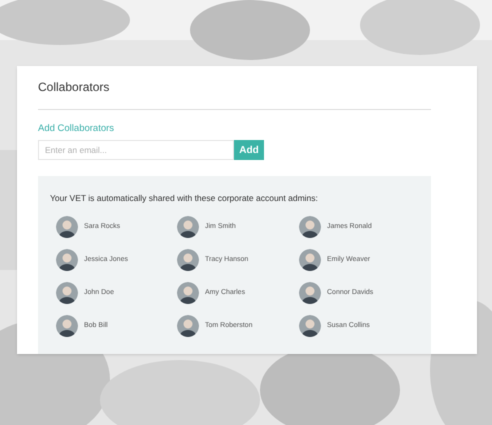 The image size is (492, 425). What do you see at coordinates (249, 150) in the screenshot?
I see `add-button: Add` at bounding box center [249, 150].